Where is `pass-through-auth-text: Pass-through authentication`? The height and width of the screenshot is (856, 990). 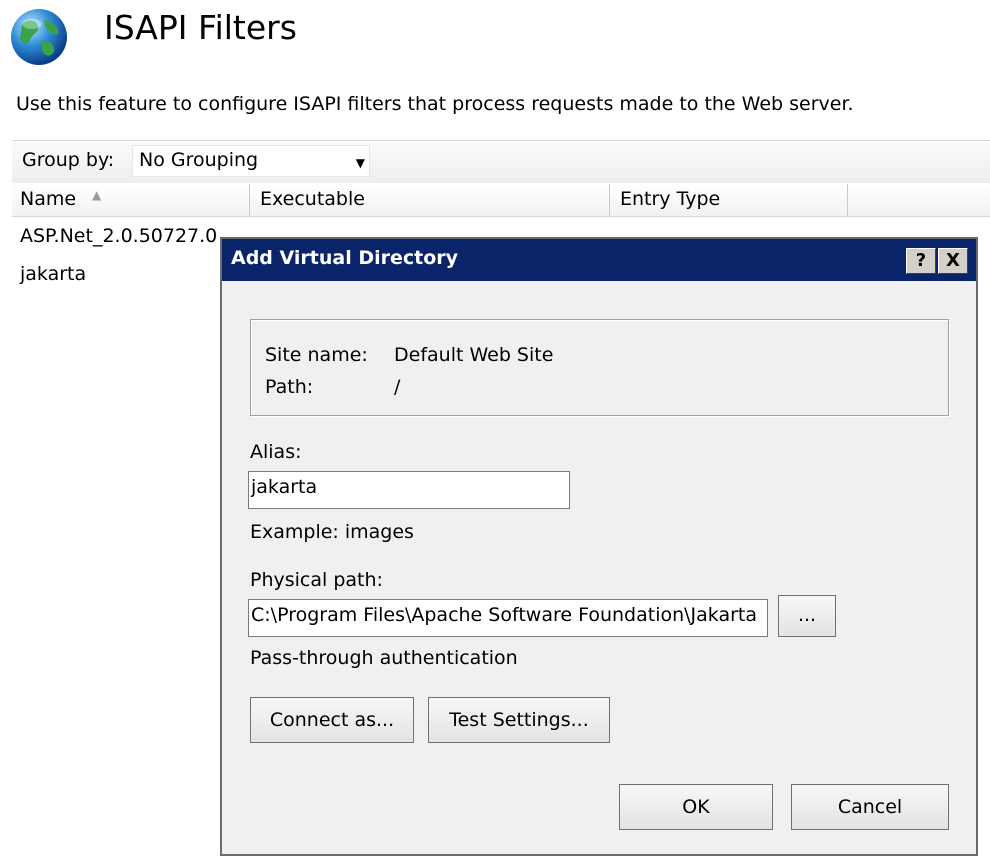 pass-through-auth-text: Pass-through authentication is located at coordinates (384, 658).